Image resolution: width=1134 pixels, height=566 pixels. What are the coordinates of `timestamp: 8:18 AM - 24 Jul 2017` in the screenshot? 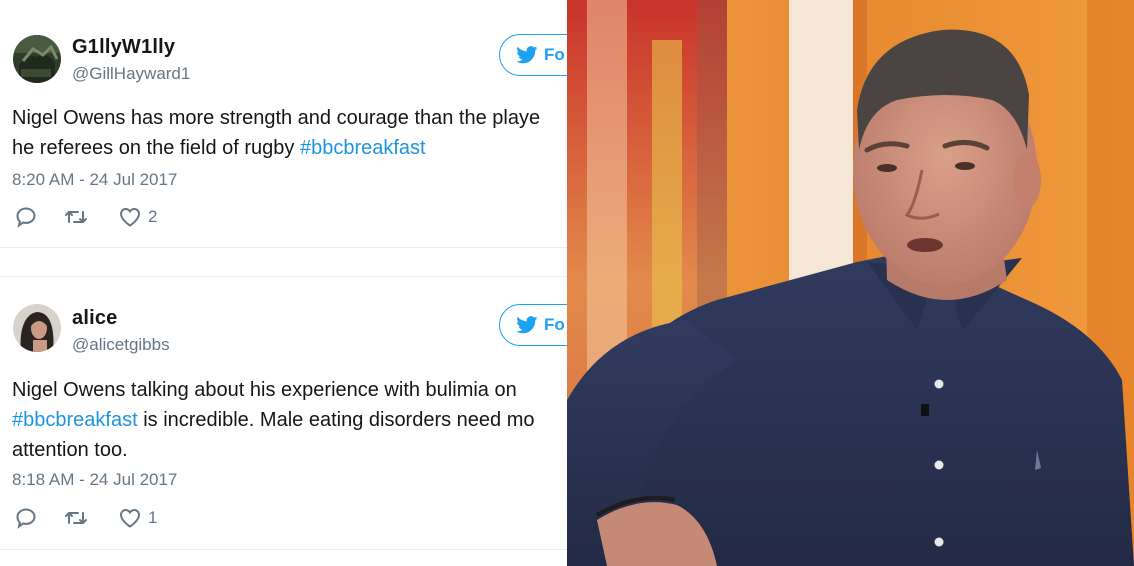 It's located at (94, 480).